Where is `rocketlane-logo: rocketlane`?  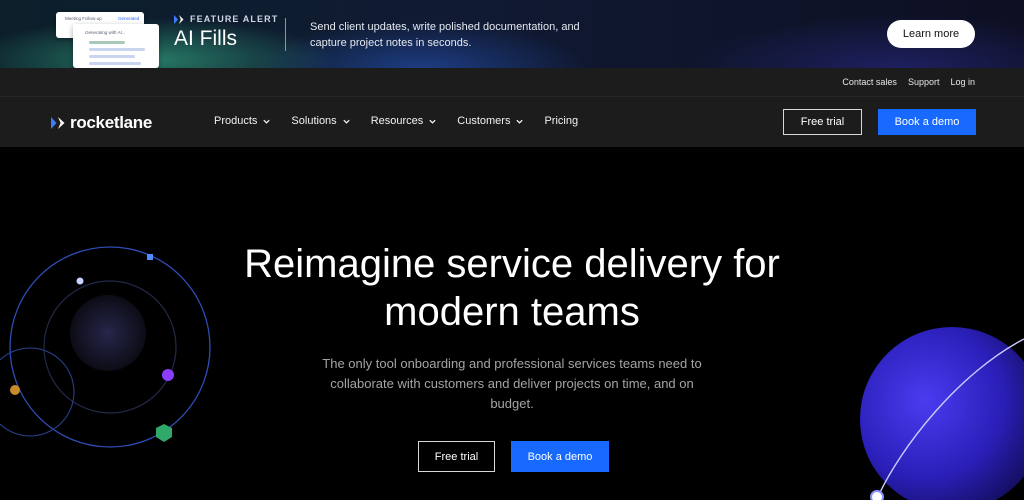 rocketlane-logo: rocketlane is located at coordinates (101, 123).